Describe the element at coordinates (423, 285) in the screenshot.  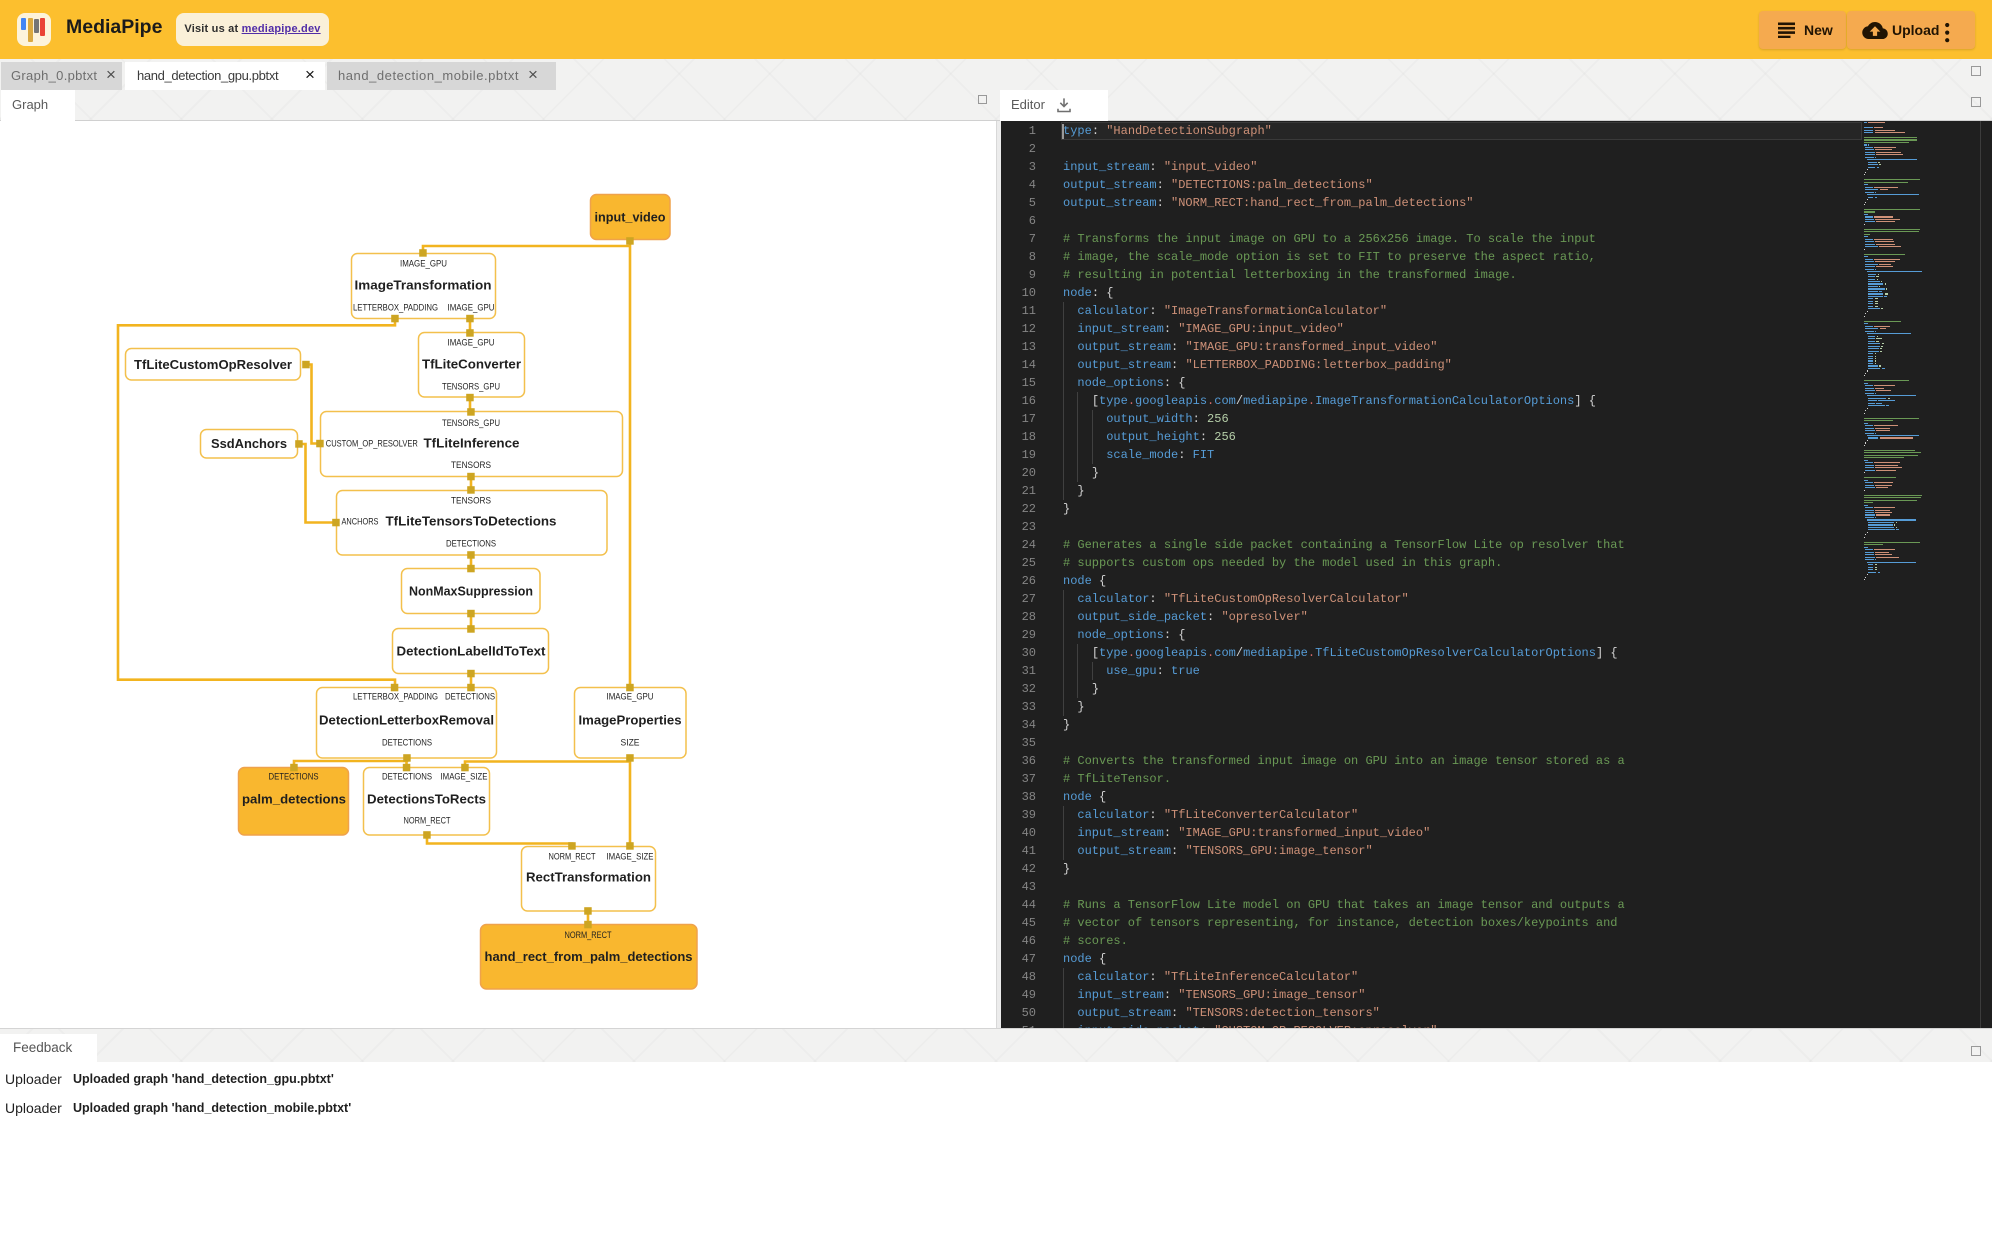
I see `svg-text: ImageTransformation` at that location.